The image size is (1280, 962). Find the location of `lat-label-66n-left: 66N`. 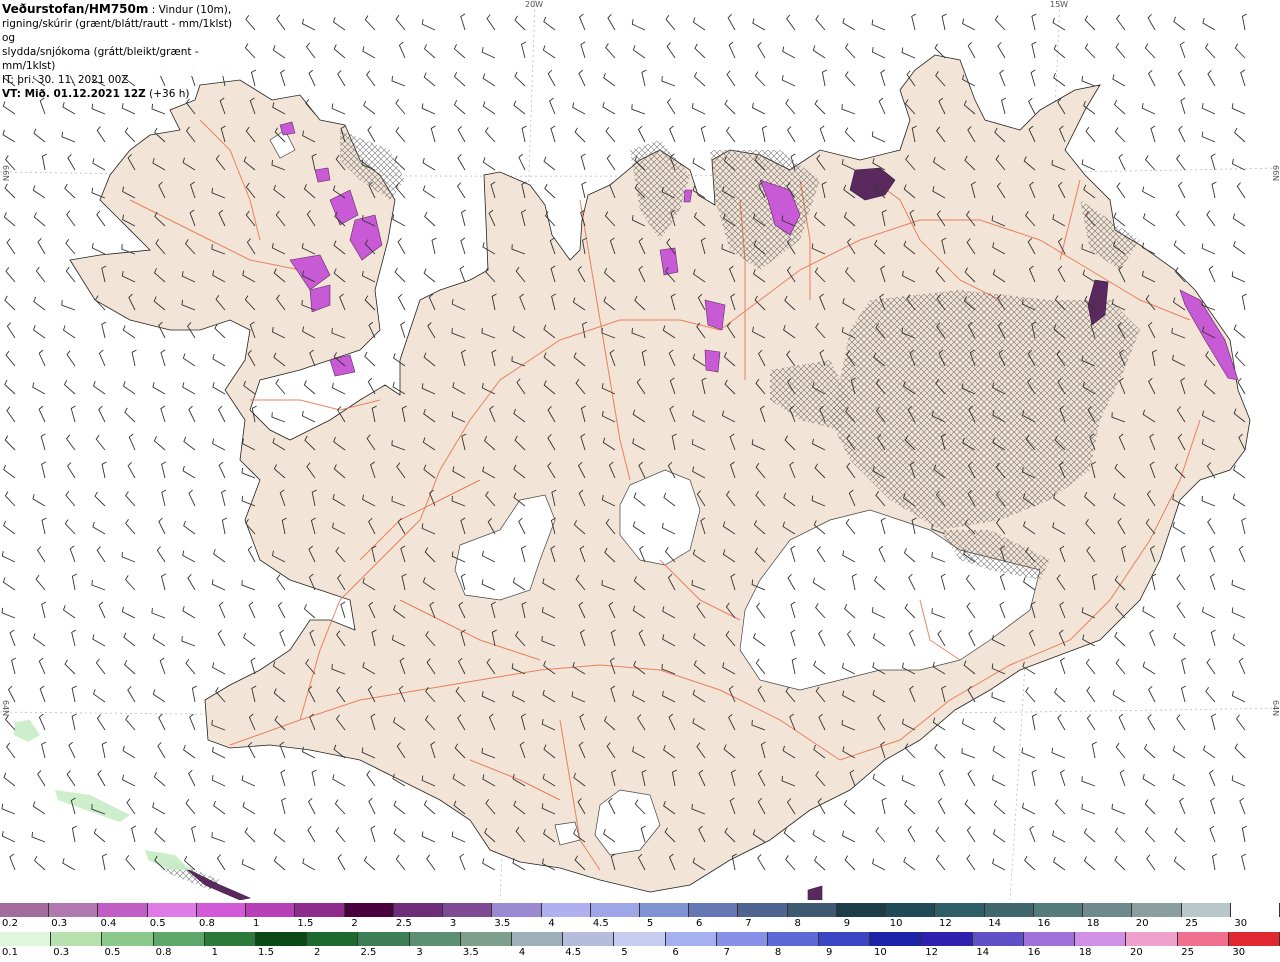

lat-label-66n-left: 66N is located at coordinates (5, 173).